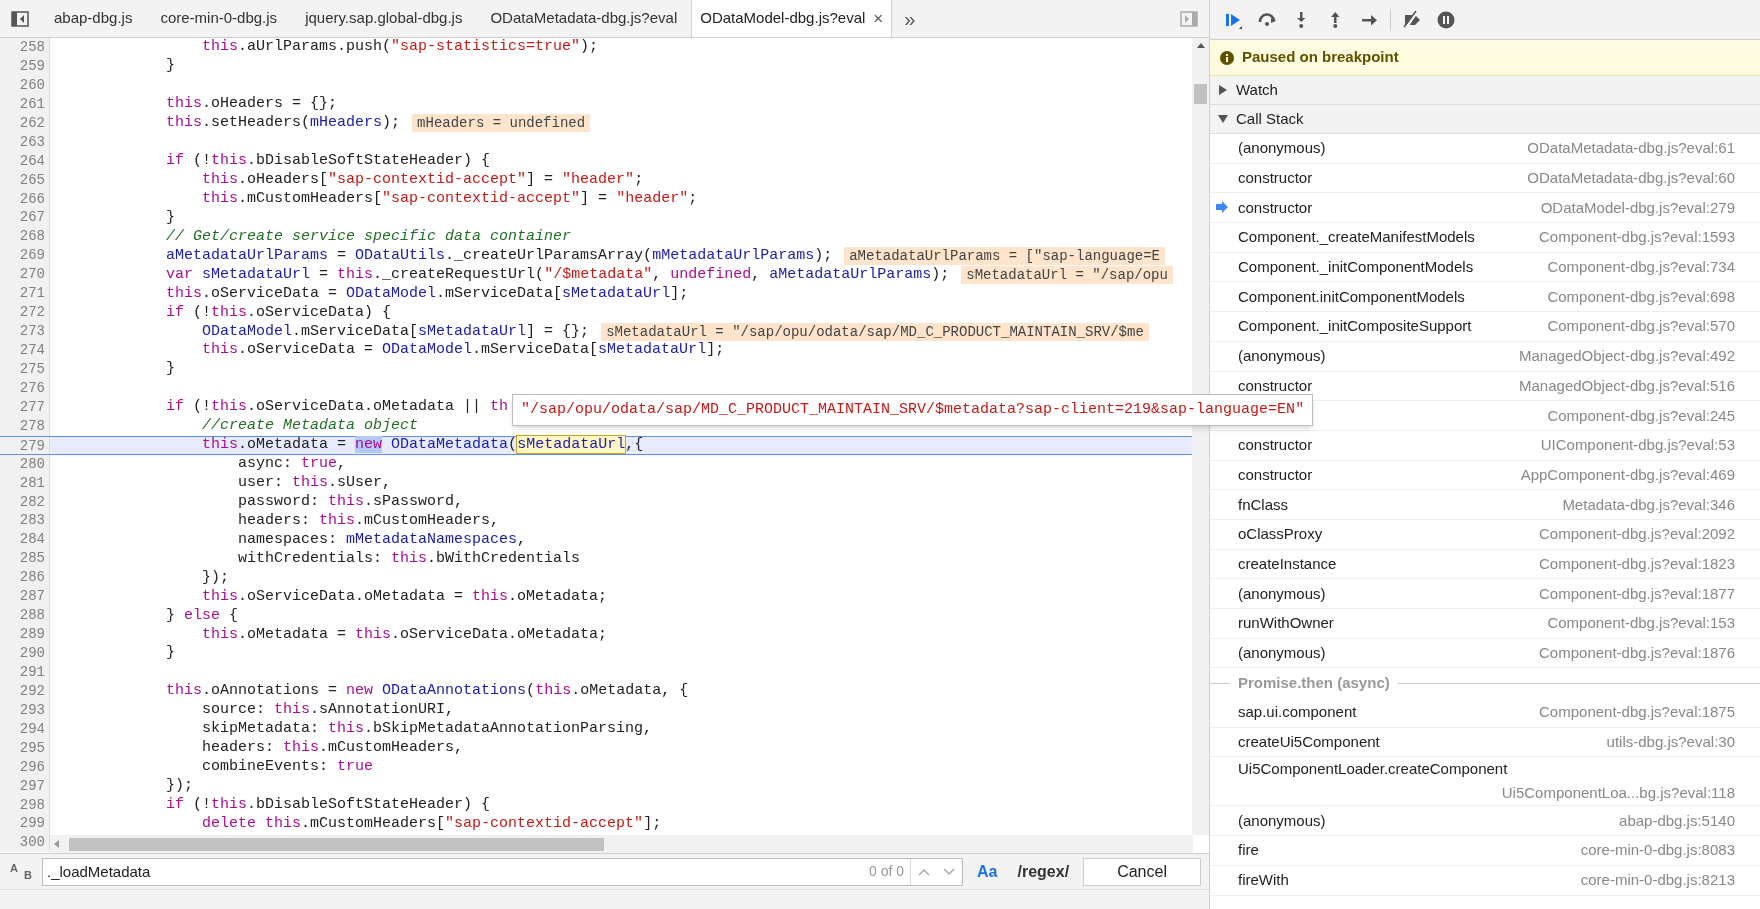 Image resolution: width=1760 pixels, height=909 pixels. Describe the element at coordinates (1636, 563) in the screenshot. I see `frame-location: Component-dbg.js?eval:1823` at that location.